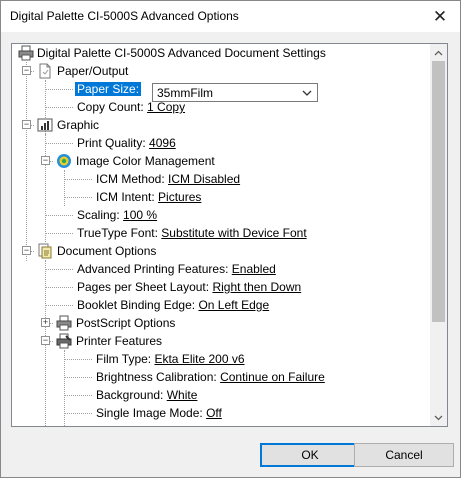 The width and height of the screenshot is (461, 478). I want to click on scaling-value: 100 %, so click(140, 215).